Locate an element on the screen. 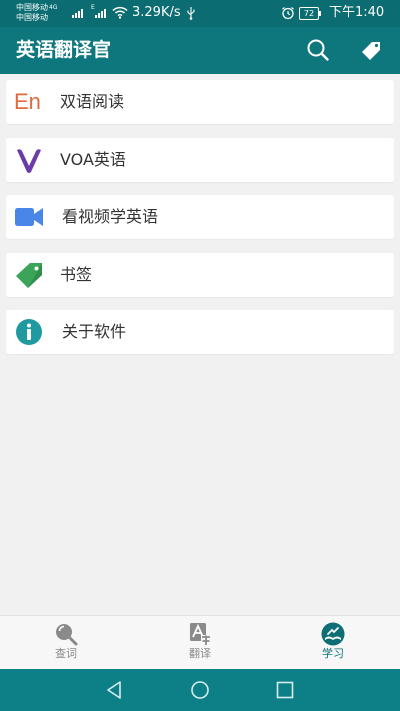  nav-label: 学习 is located at coordinates (333, 653).